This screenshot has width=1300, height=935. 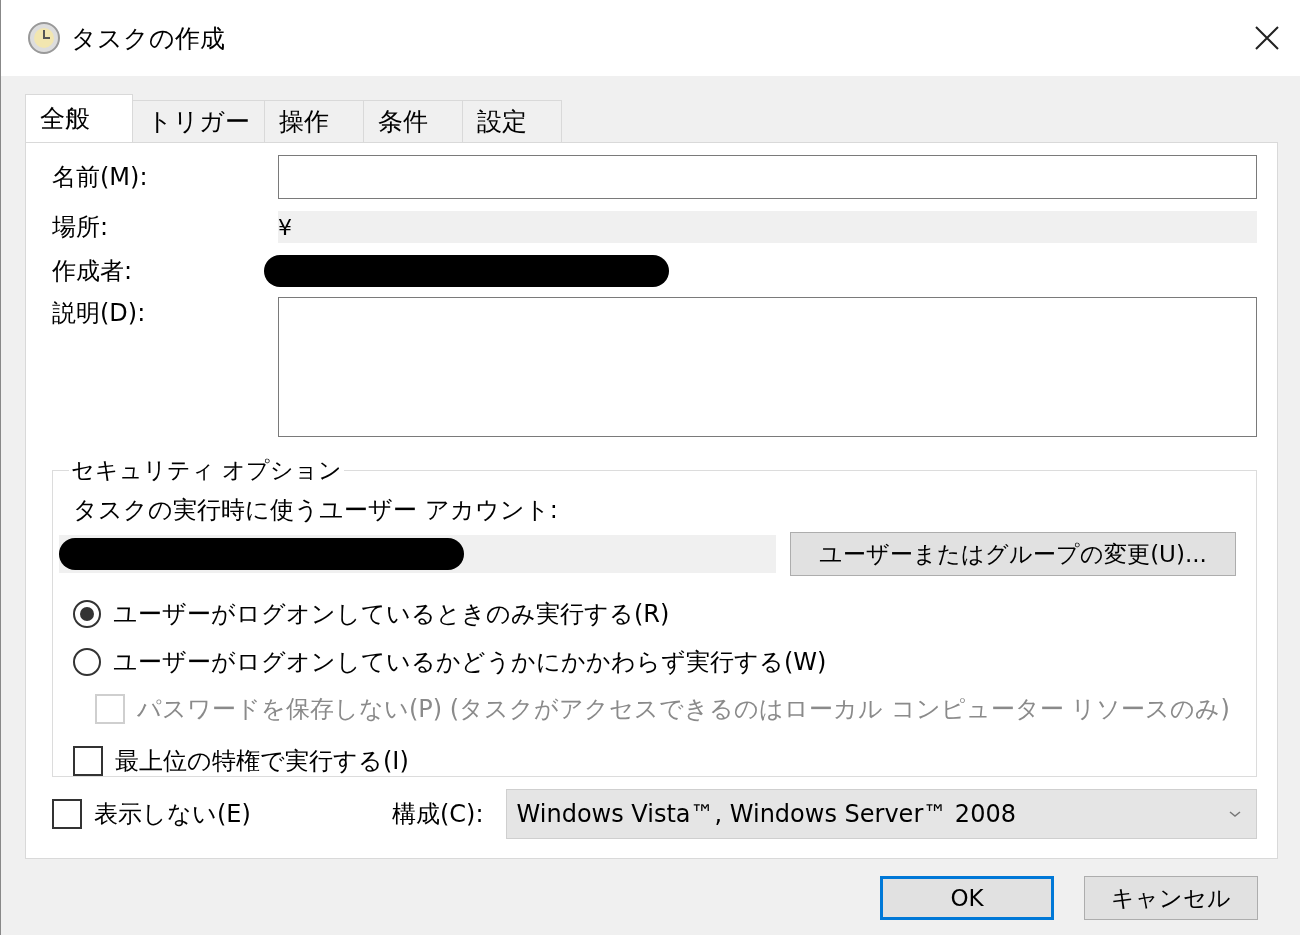 What do you see at coordinates (1267, 38) in the screenshot?
I see `close-icon` at bounding box center [1267, 38].